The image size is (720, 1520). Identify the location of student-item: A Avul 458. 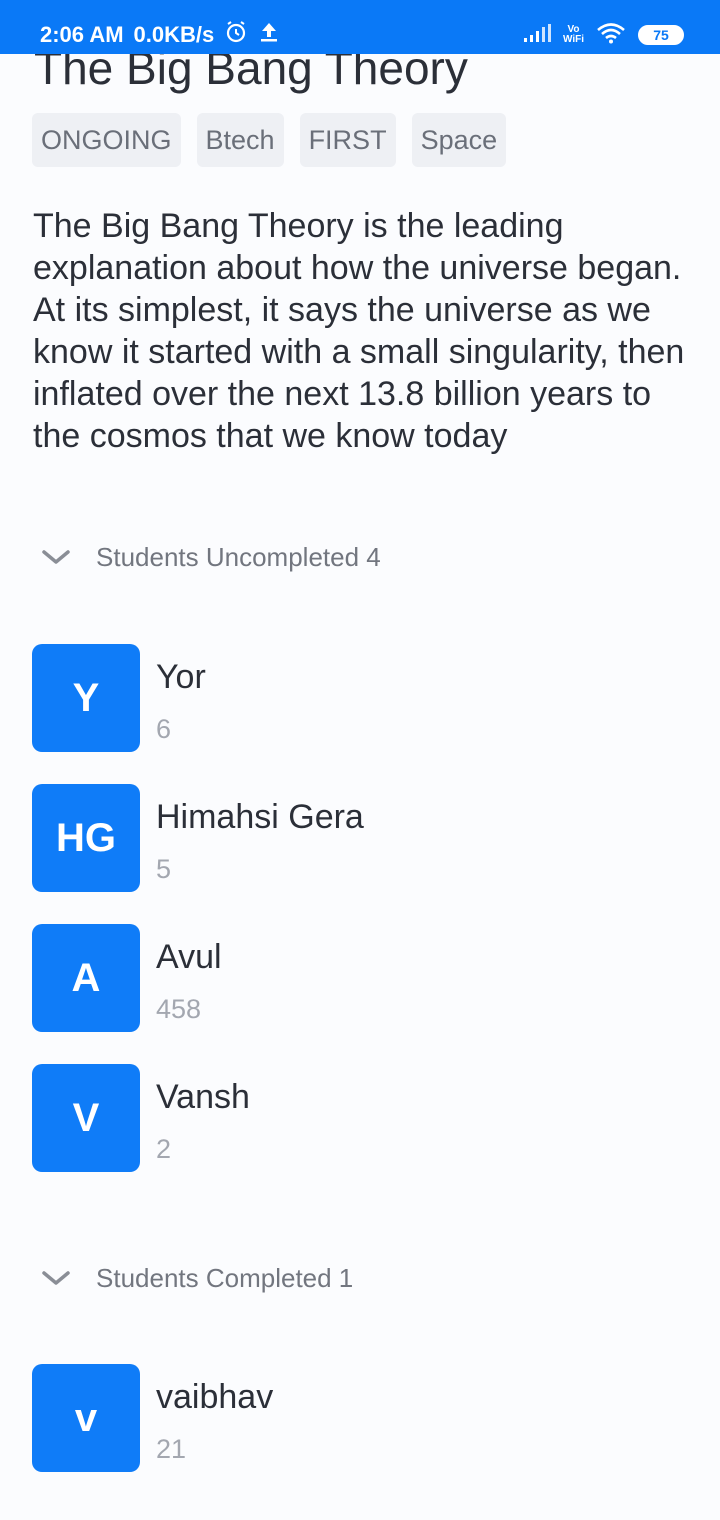
(352, 978).